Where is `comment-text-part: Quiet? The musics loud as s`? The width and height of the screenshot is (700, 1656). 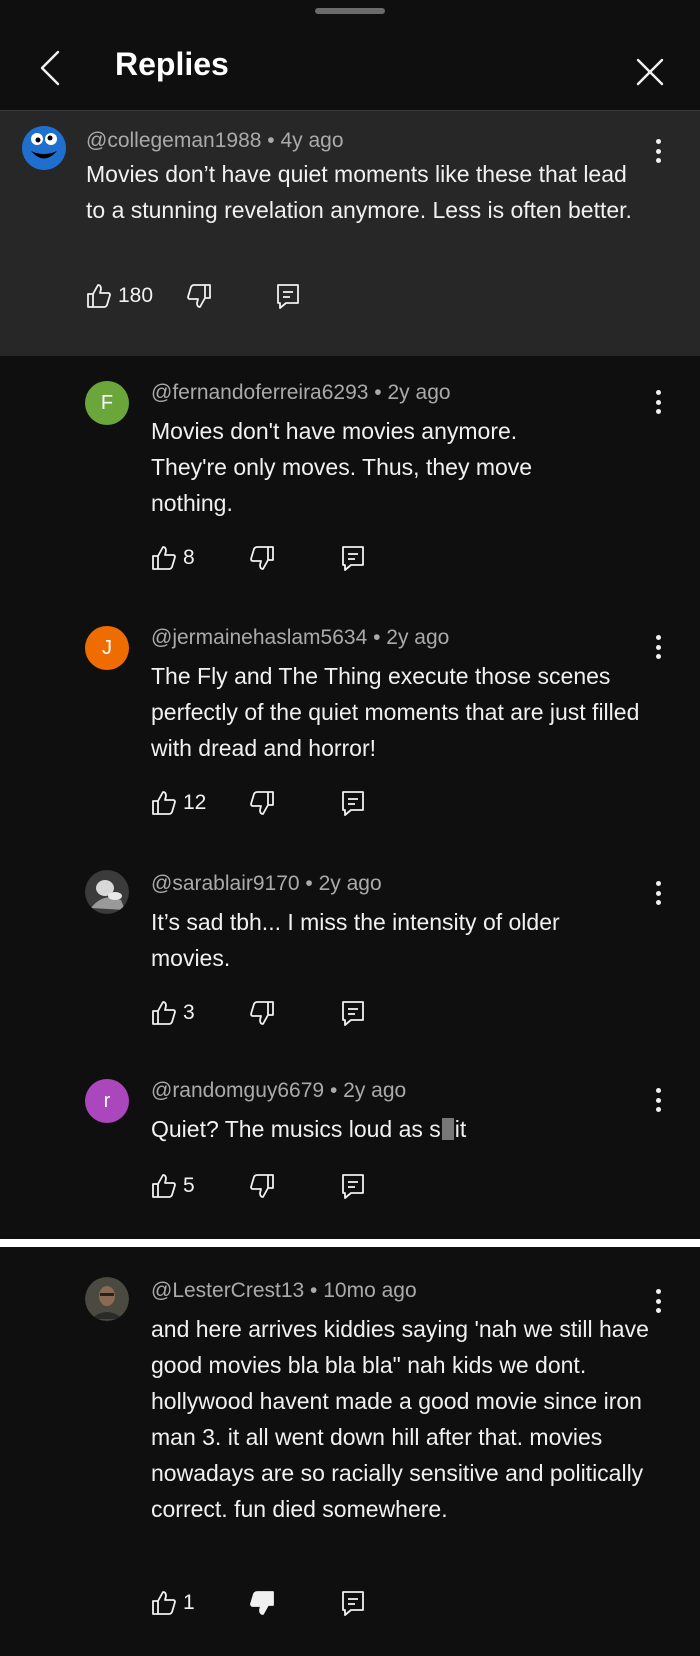 comment-text-part: Quiet? The musics loud as s is located at coordinates (296, 1129).